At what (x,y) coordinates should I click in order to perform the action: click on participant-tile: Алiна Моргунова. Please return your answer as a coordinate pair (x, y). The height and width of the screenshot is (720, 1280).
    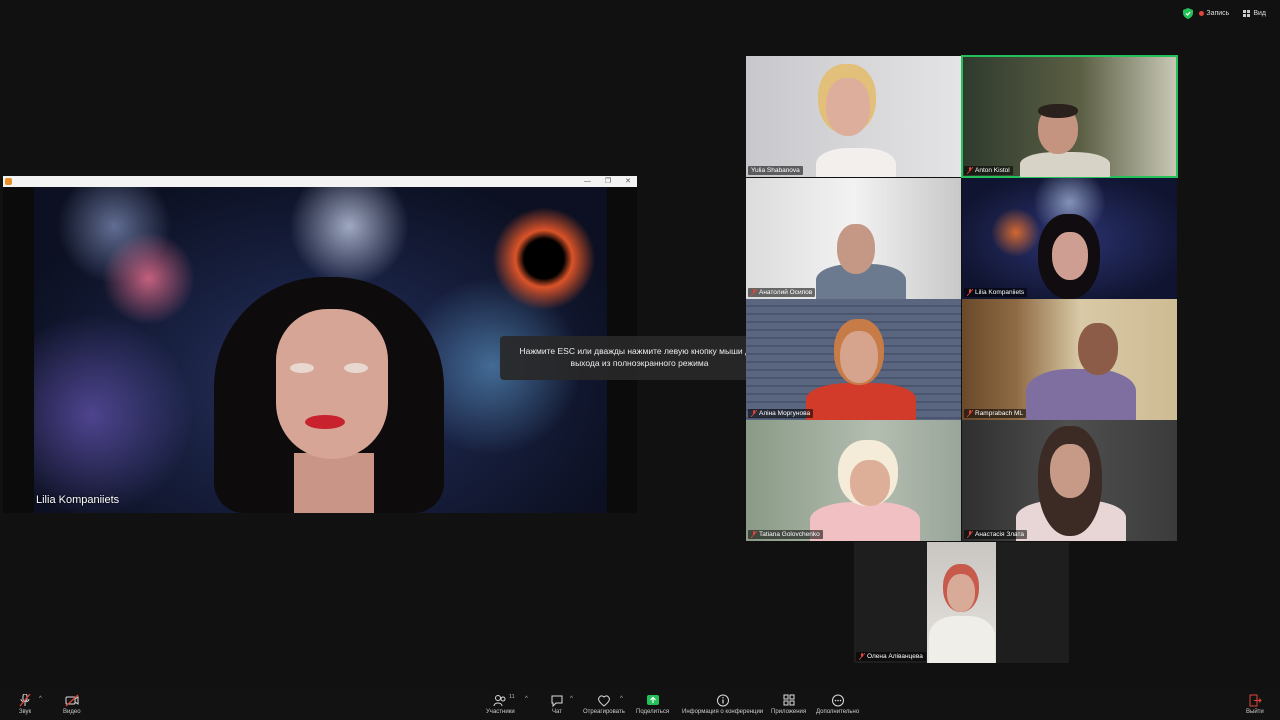
    Looking at the image, I should click on (853, 359).